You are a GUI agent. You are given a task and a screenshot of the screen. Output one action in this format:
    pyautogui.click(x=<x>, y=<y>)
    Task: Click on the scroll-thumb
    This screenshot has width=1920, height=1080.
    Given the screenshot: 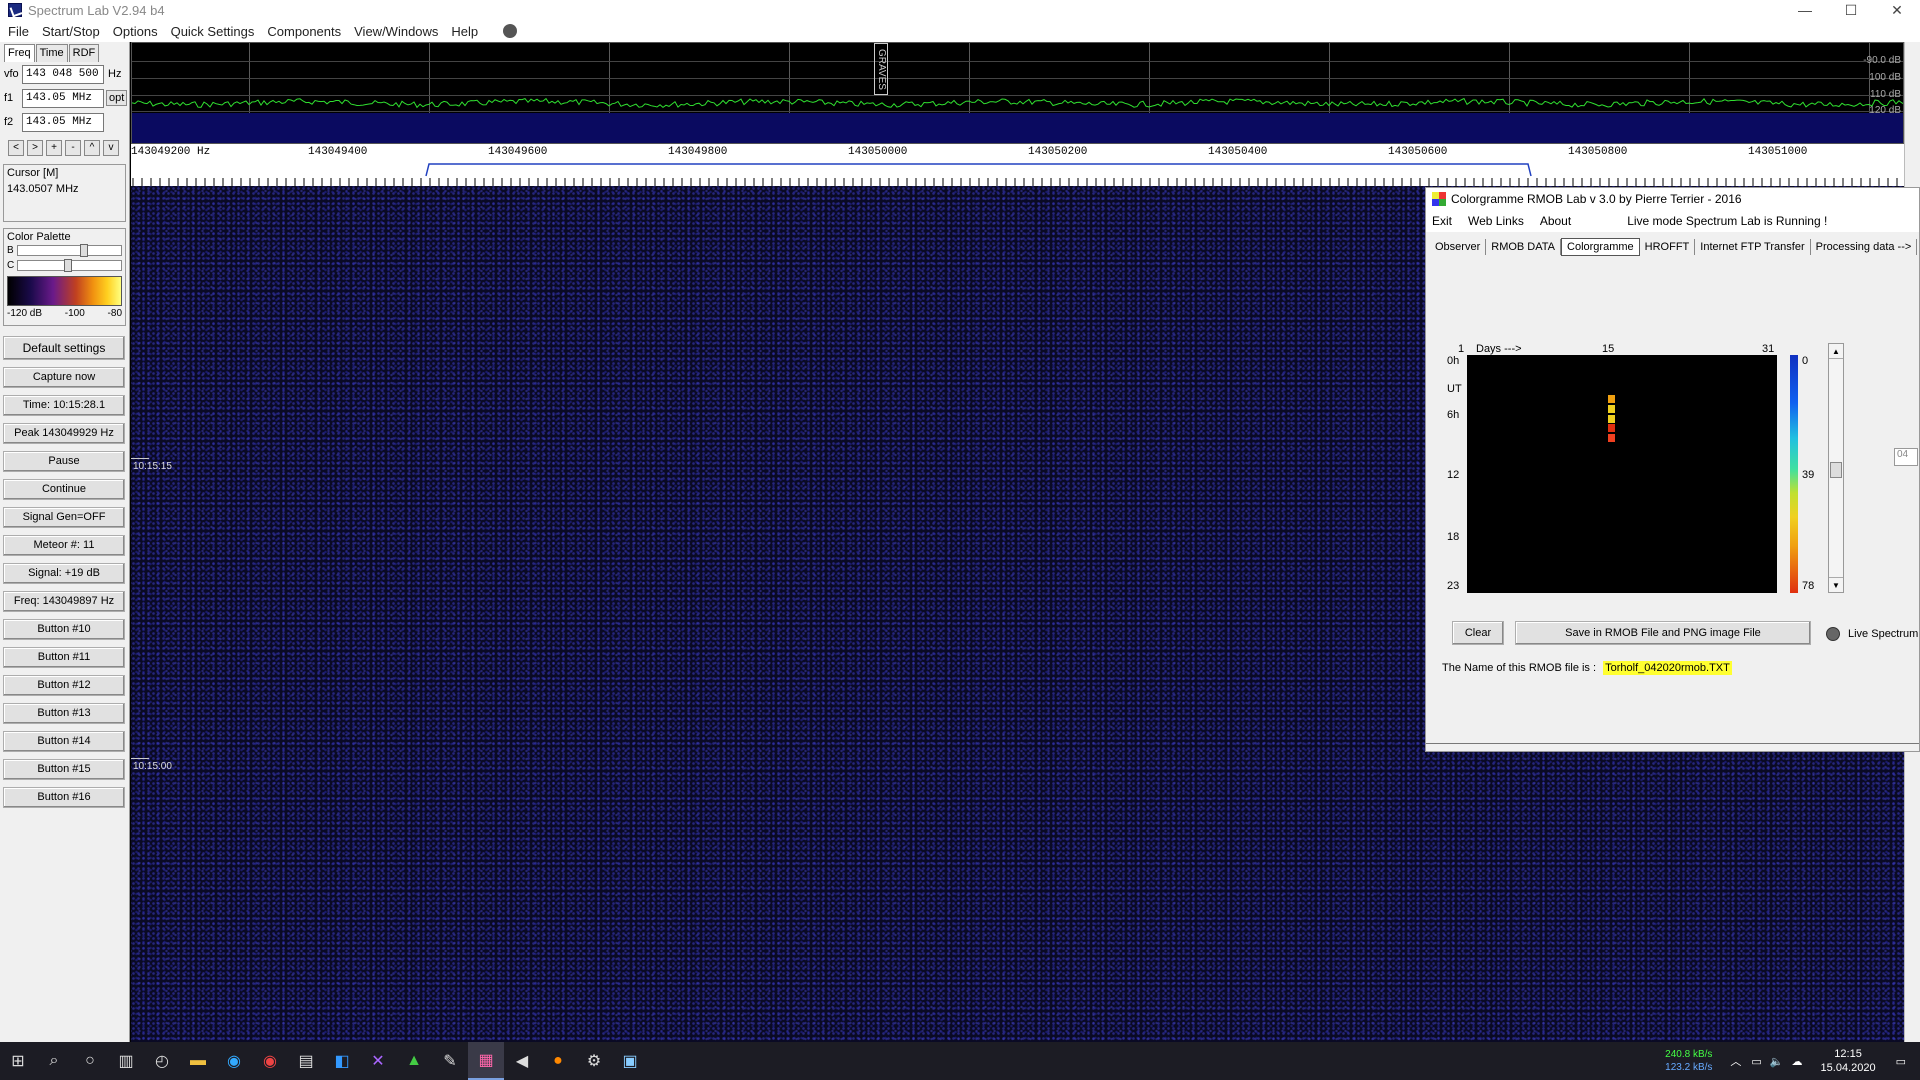 What is the action you would take?
    pyautogui.click(x=1836, y=470)
    